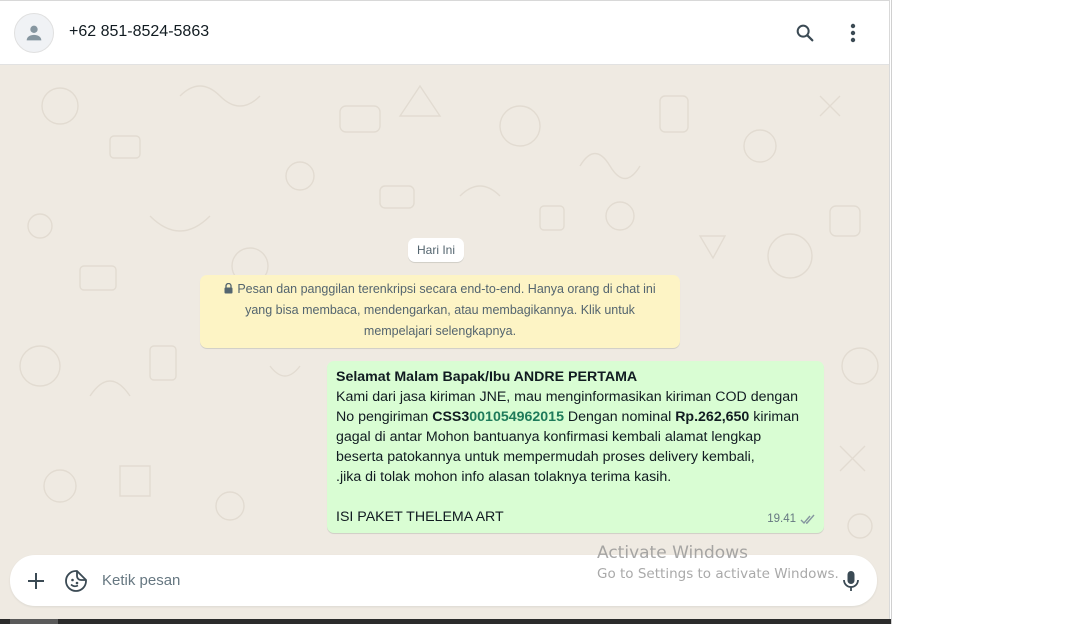  What do you see at coordinates (619, 417) in the screenshot?
I see `message-text: Dengan nominal` at bounding box center [619, 417].